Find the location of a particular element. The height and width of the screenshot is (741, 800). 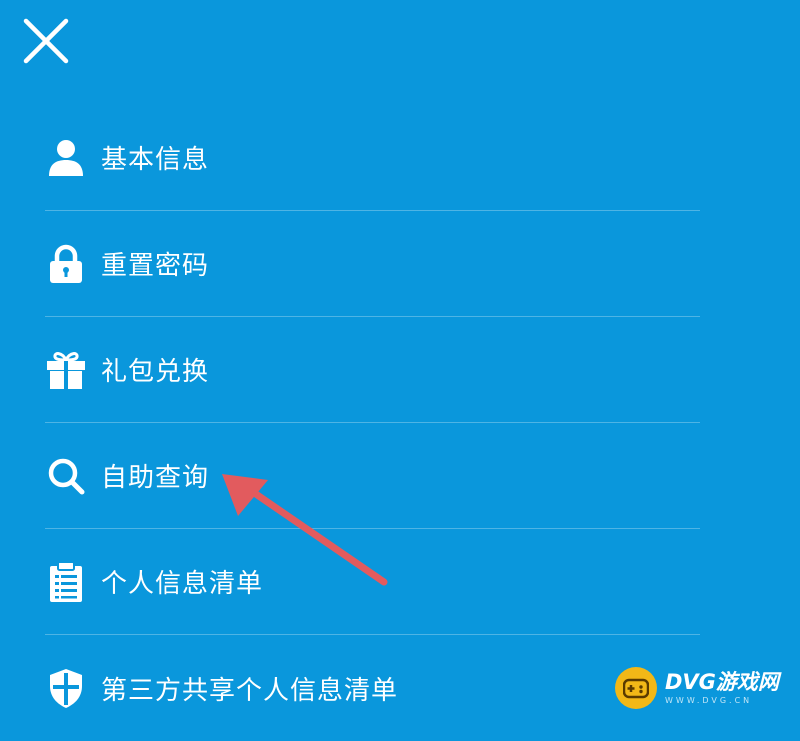

menu-item-label: 基本信息 is located at coordinates (155, 160).